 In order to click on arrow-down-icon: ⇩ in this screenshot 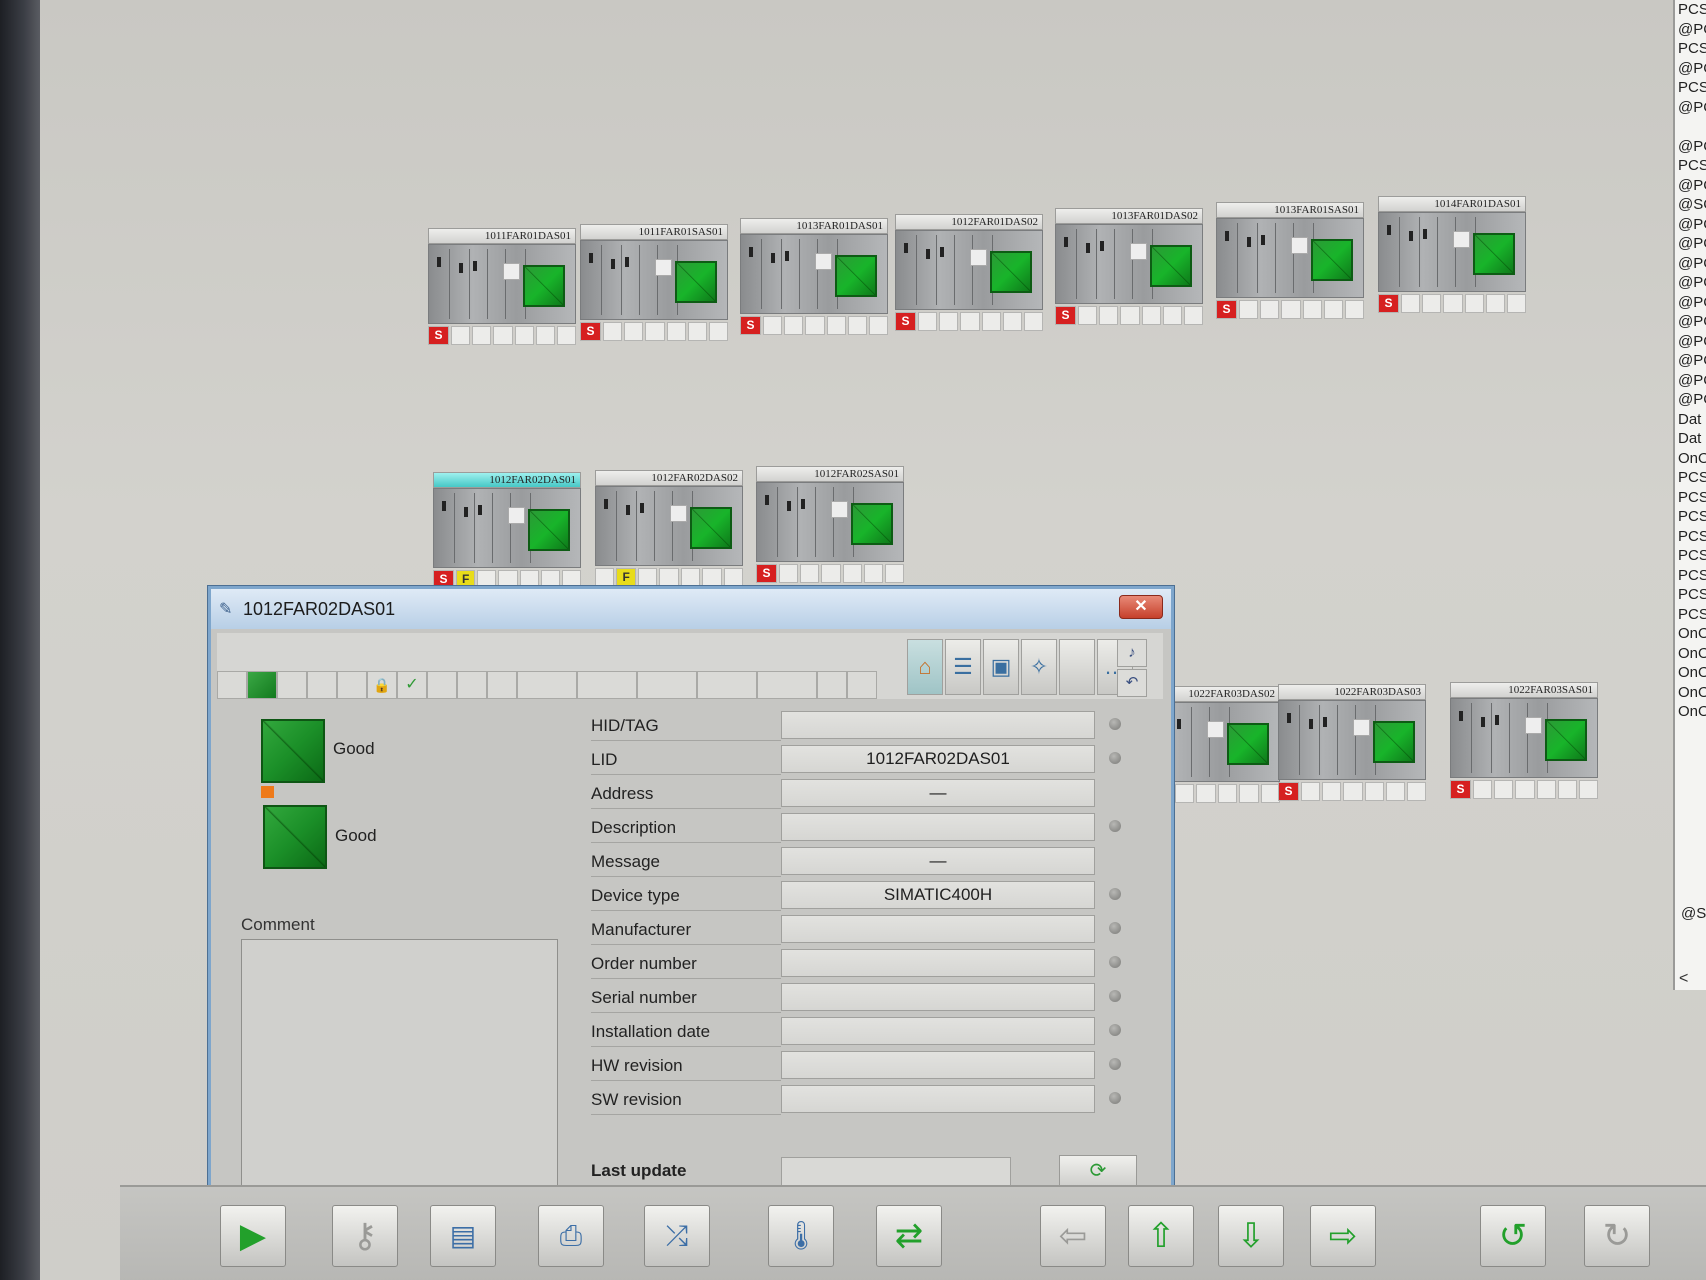, I will do `click(1251, 1236)`.